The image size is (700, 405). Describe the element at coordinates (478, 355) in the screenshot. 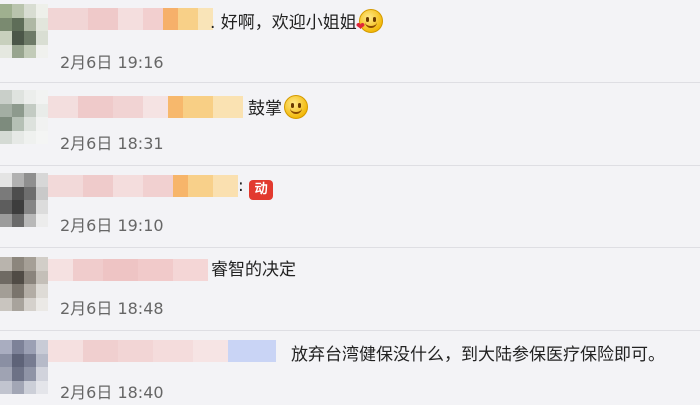

I see `comment-text: 放弃台湾健保没什么，到大陆参保医疗保险即可。` at that location.